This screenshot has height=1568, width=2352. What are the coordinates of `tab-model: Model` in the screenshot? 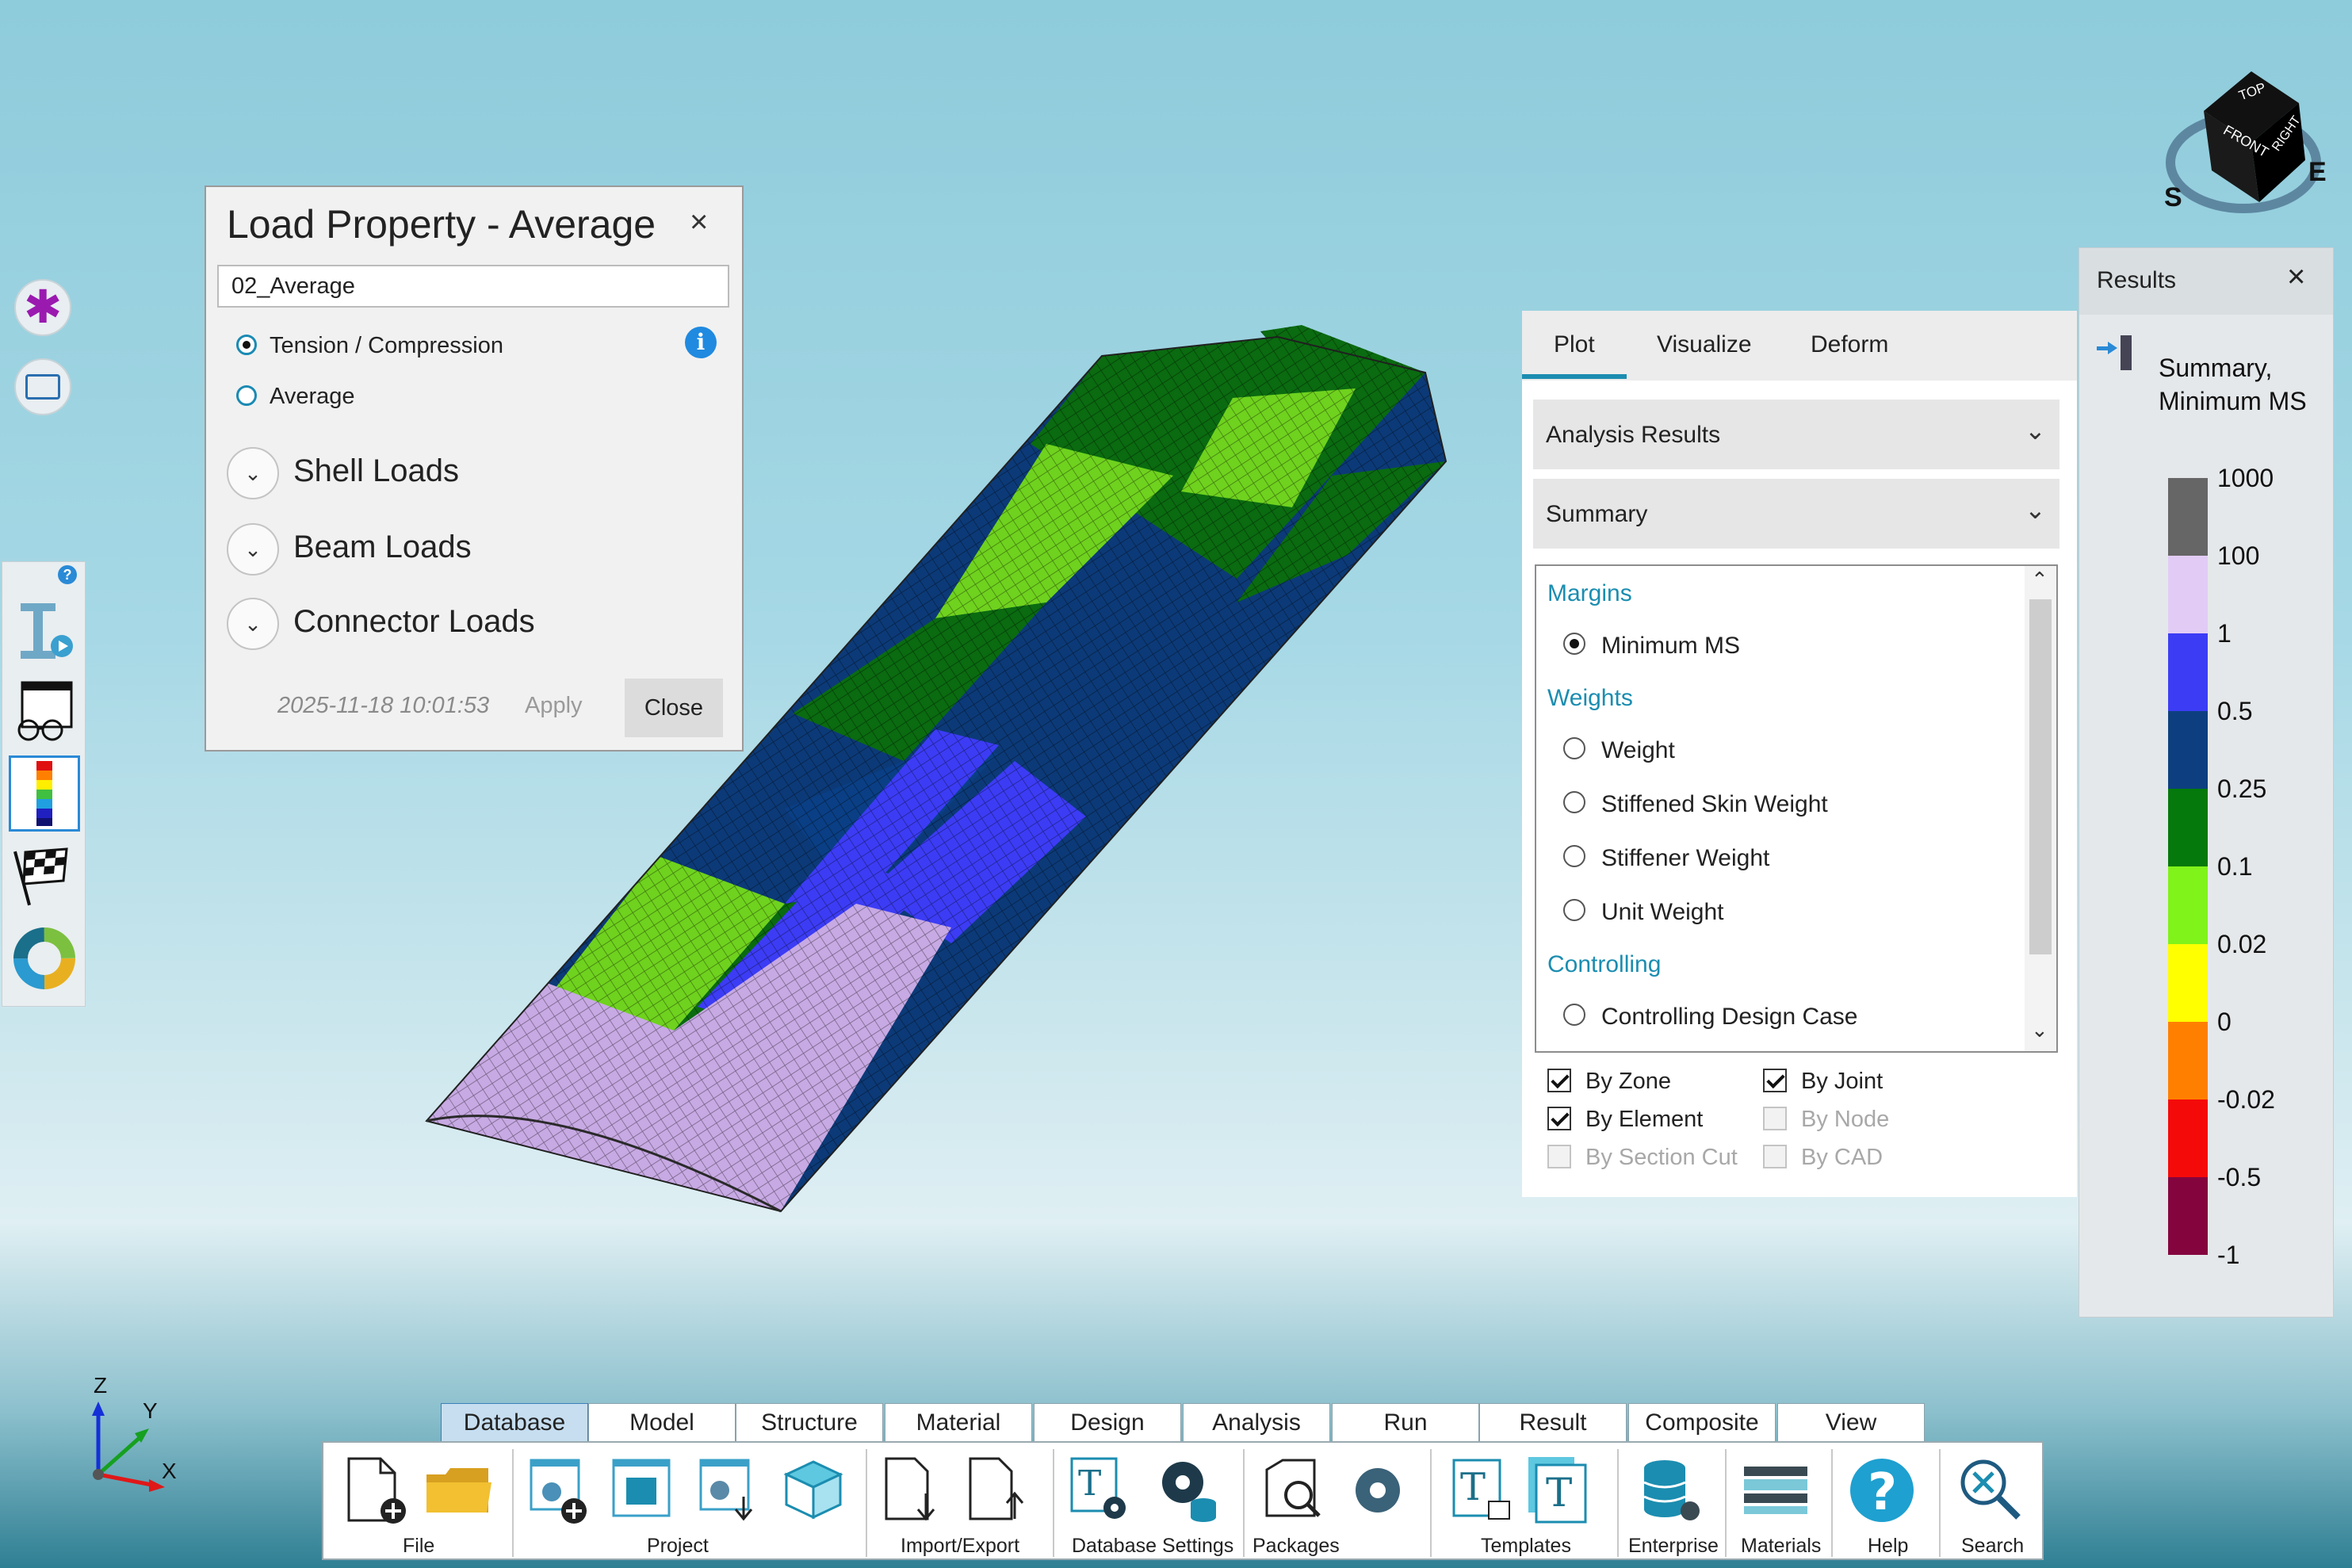 It's located at (662, 1423).